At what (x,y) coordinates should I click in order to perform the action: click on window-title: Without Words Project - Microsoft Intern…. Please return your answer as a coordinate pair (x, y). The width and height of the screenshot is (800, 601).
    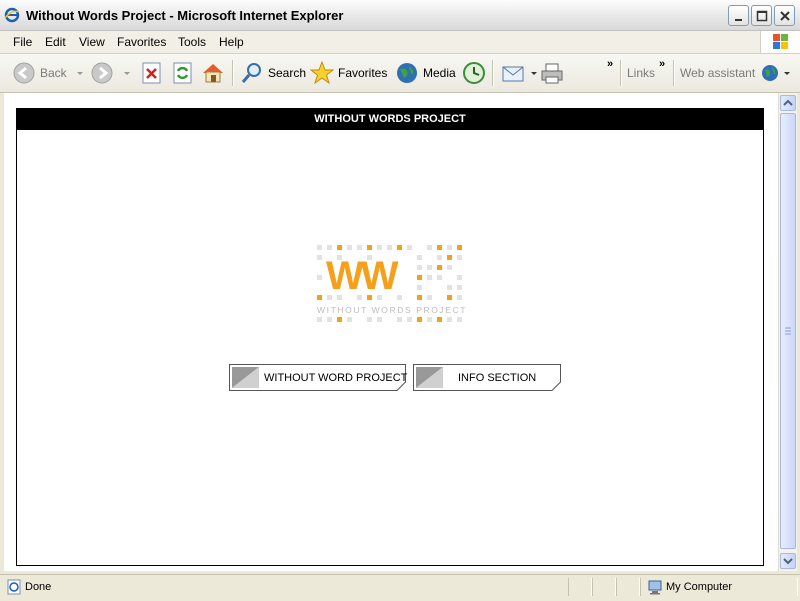
    Looking at the image, I should click on (185, 15).